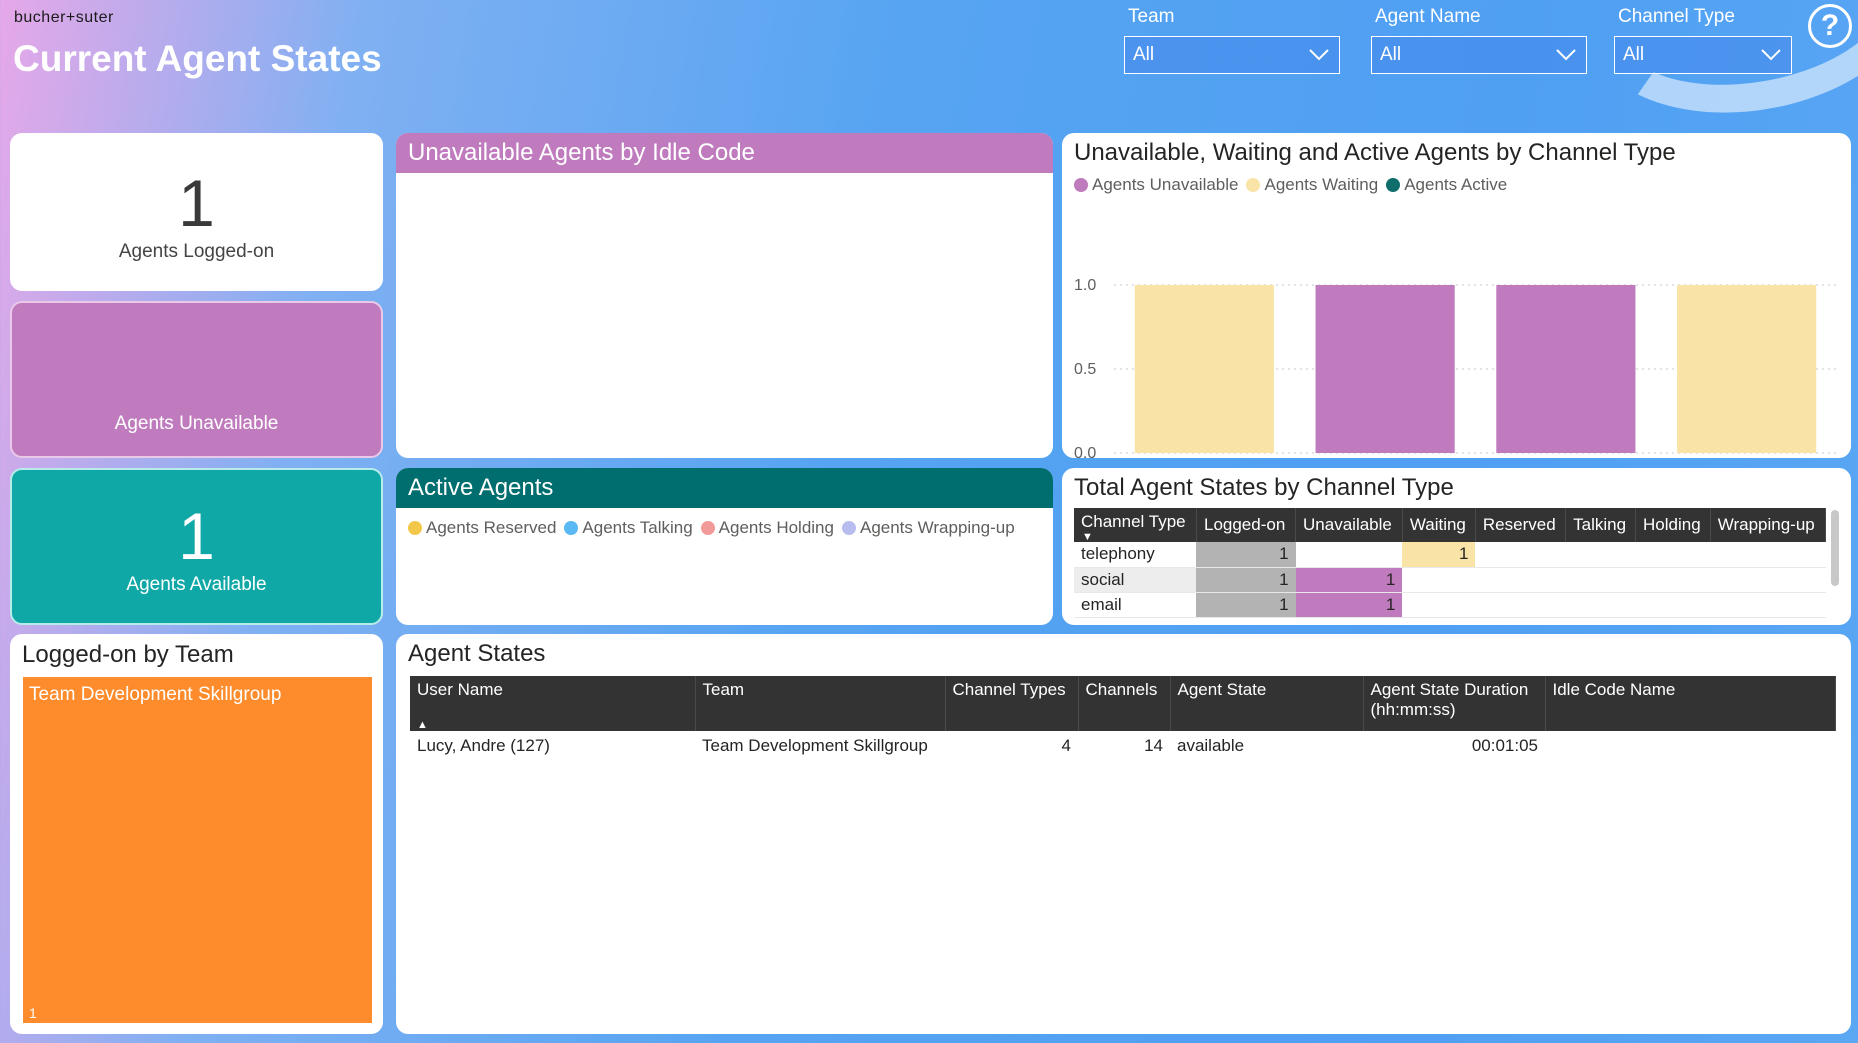  I want to click on team-treemap-tile: Team Development Skillgroup 1, so click(197, 850).